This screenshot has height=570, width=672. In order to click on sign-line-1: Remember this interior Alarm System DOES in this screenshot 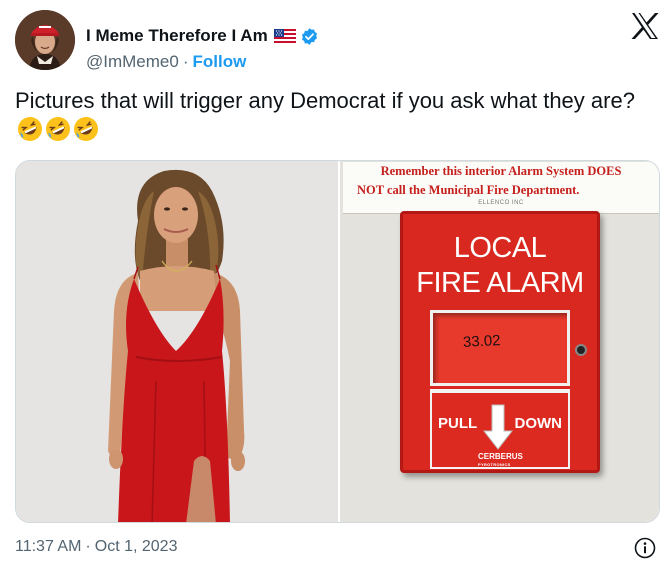, I will do `click(501, 171)`.